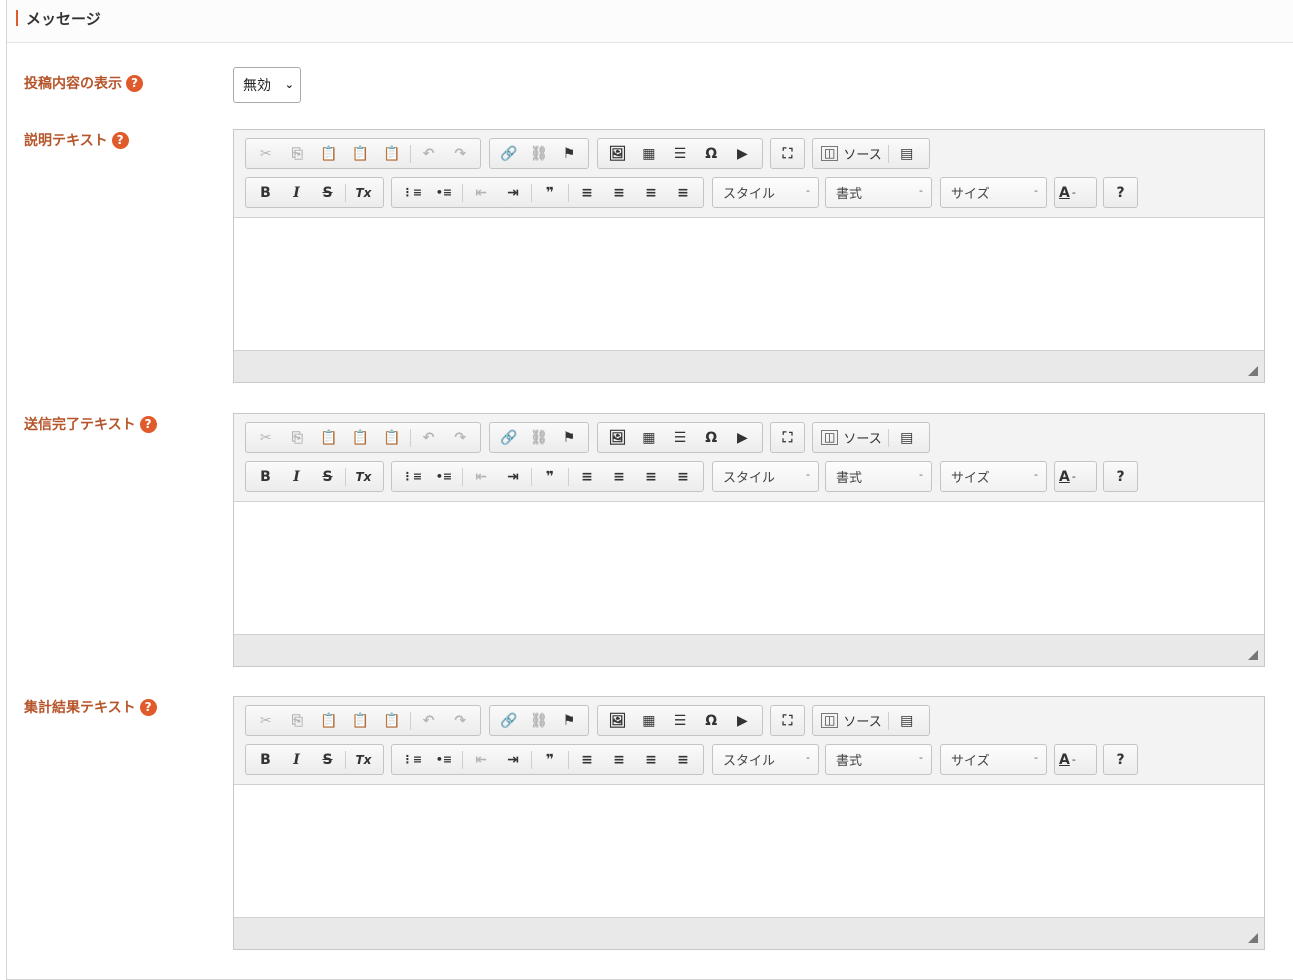  Describe the element at coordinates (327, 759) in the screenshot. I see `strike-button: S` at that location.